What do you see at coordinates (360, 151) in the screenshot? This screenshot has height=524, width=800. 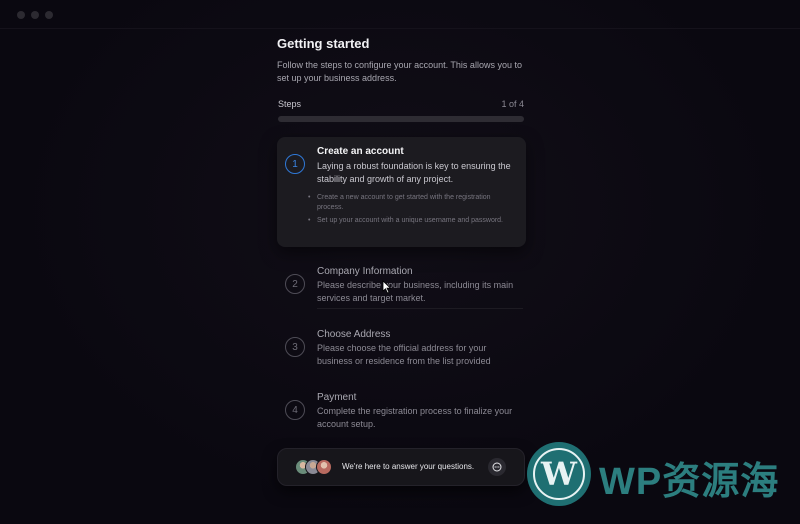 I see `step-title: Create an account` at bounding box center [360, 151].